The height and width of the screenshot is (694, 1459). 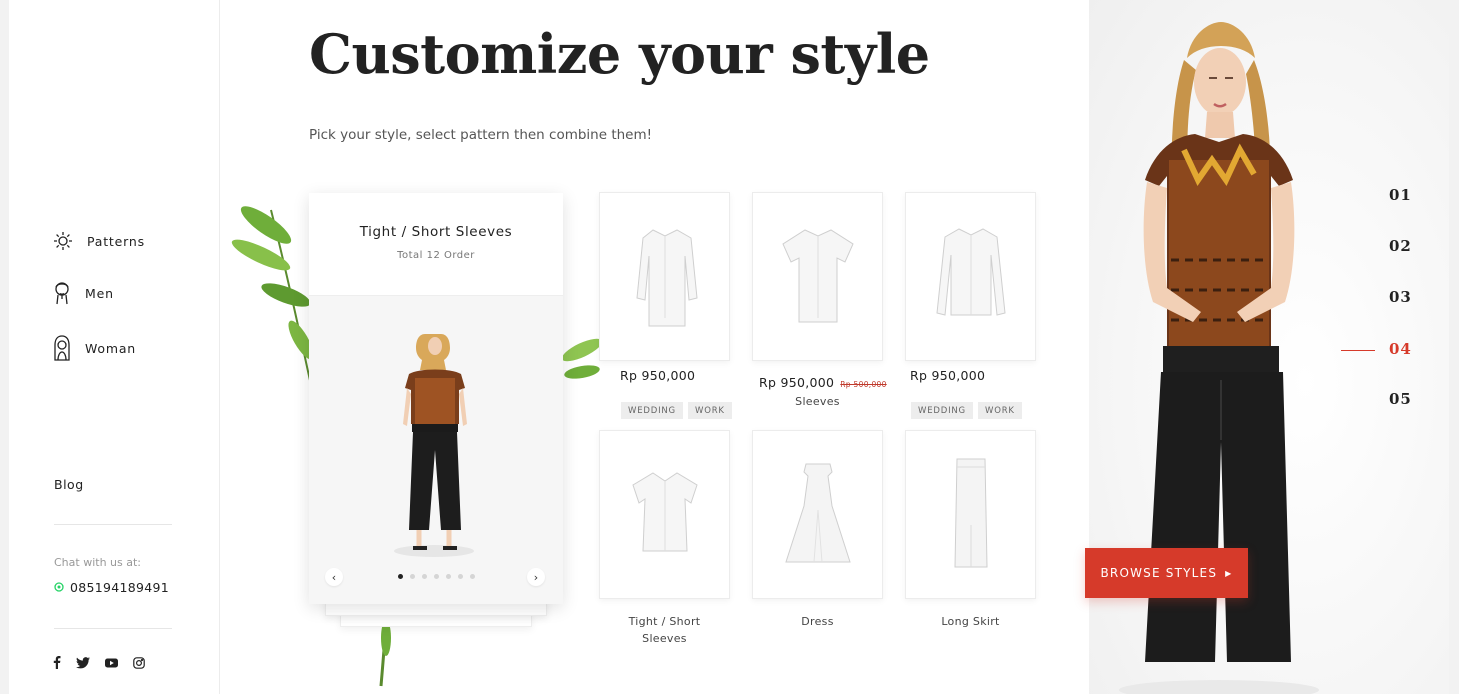 What do you see at coordinates (1229, 573) in the screenshot?
I see `chevron-right-icon: ▶` at bounding box center [1229, 573].